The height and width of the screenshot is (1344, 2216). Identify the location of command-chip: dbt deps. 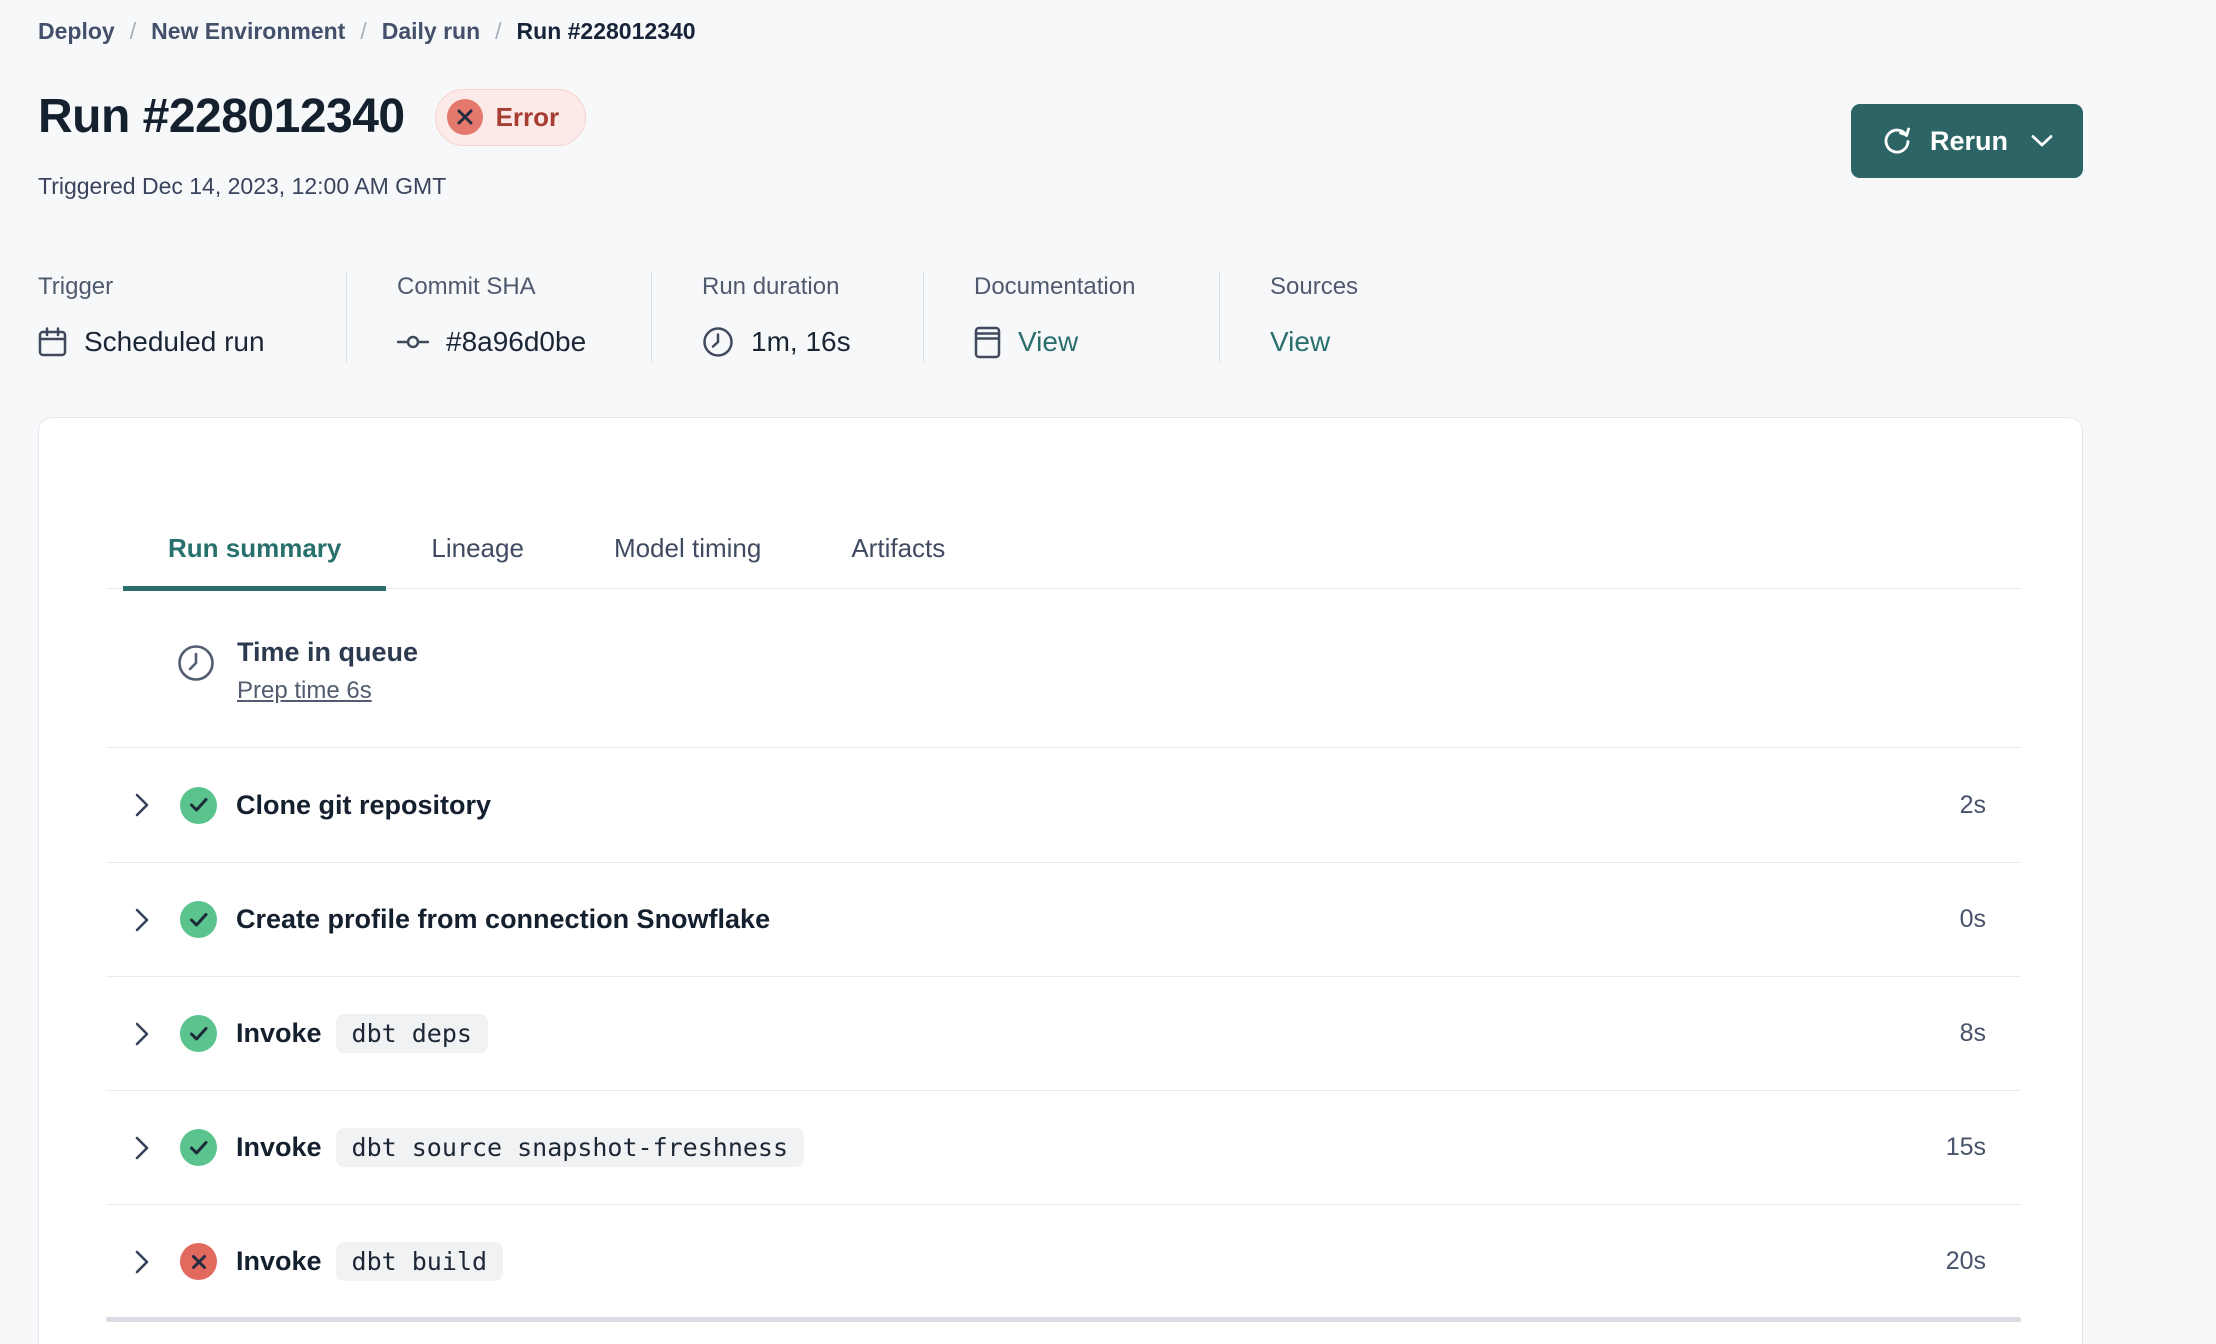
(411, 1033).